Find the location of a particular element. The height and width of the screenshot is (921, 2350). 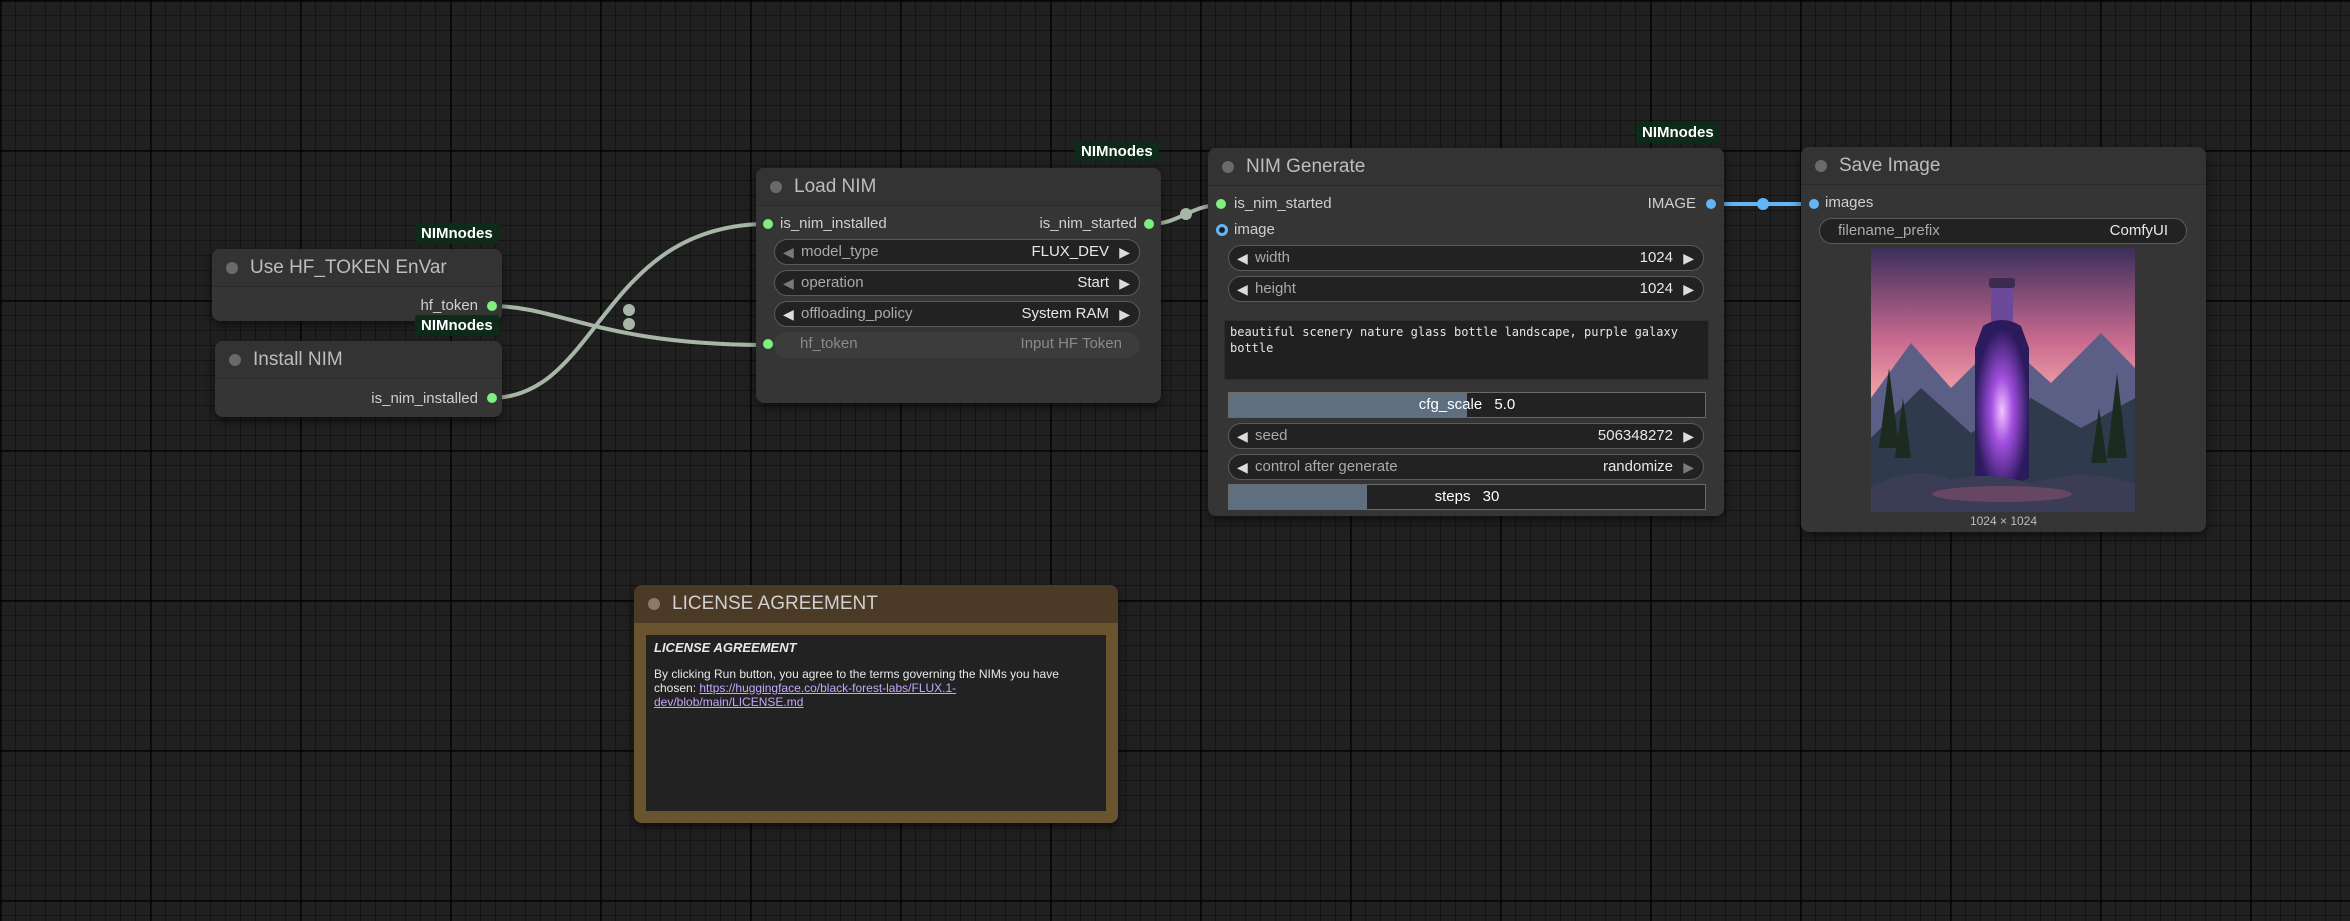

input-hf-token-socket is located at coordinates (768, 344).